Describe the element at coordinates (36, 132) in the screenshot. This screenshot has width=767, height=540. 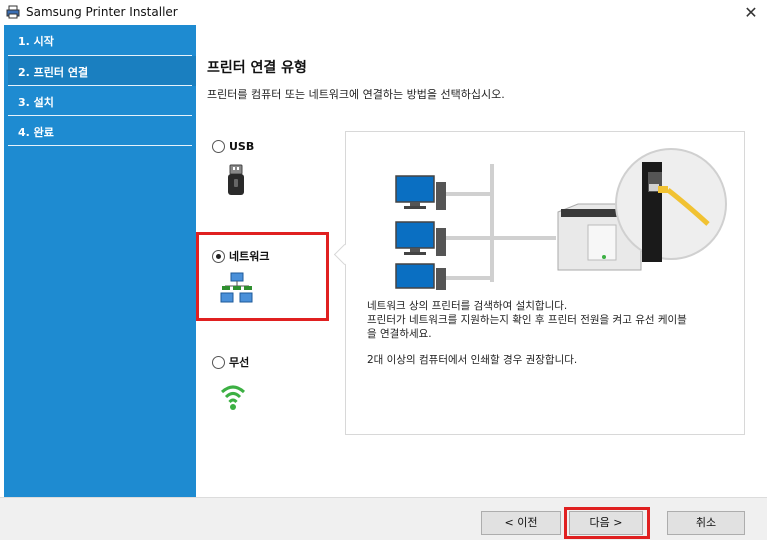
I see `sidebar-item-label: 4. 완료` at that location.